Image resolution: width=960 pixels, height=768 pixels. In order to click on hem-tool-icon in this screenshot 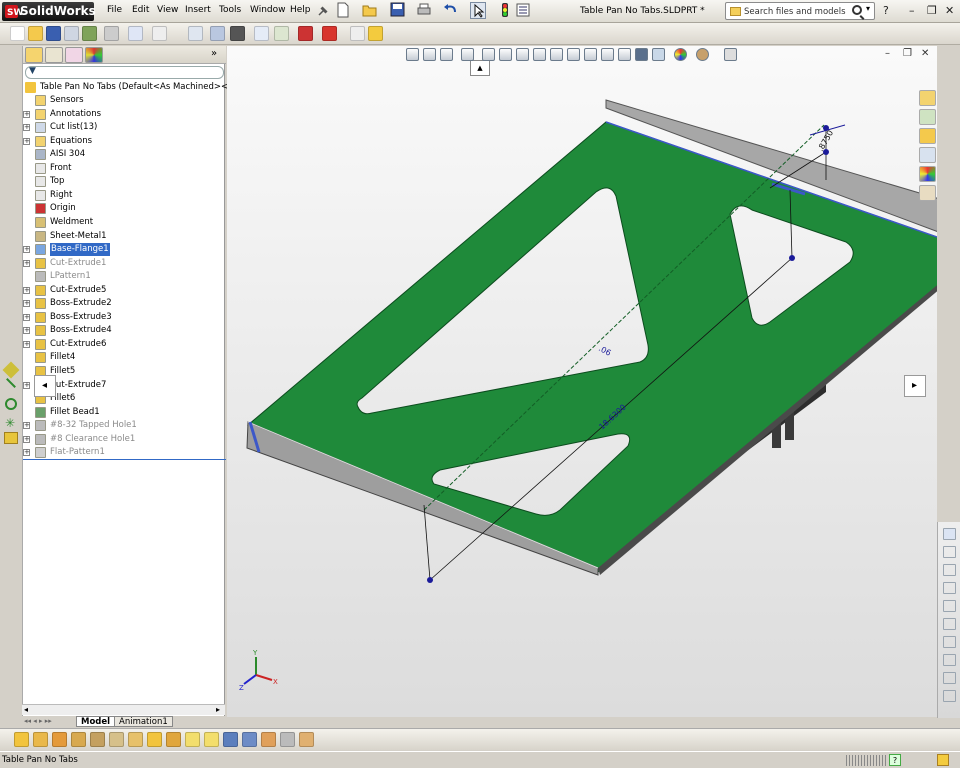, I will do `click(78, 739)`.